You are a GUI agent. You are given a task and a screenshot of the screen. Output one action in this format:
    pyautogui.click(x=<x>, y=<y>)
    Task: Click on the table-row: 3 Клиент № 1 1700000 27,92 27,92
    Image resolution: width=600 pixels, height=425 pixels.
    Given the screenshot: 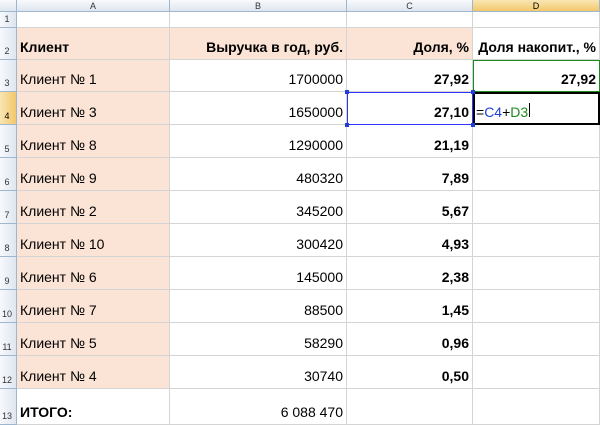 What is the action you would take?
    pyautogui.click(x=300, y=76)
    